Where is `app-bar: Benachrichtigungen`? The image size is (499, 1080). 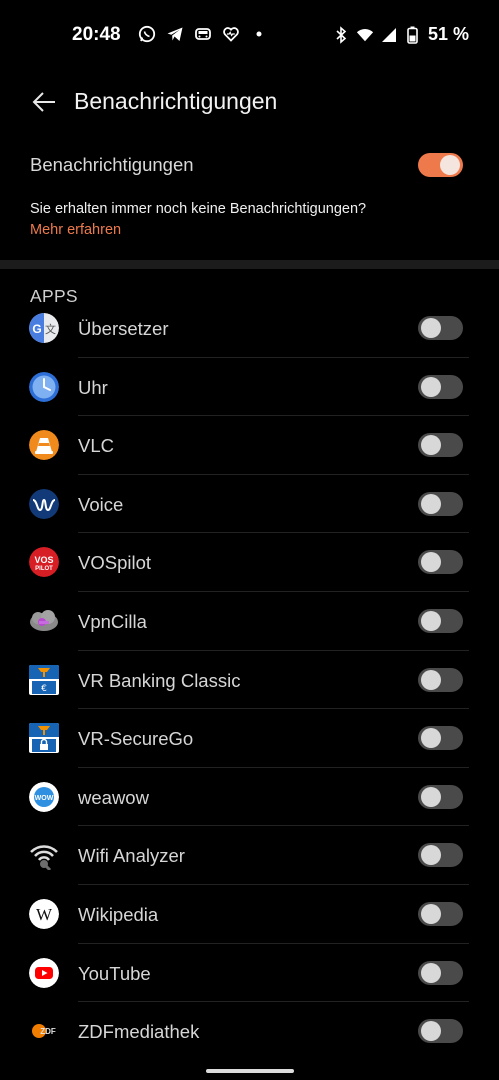 app-bar: Benachrichtigungen is located at coordinates (249, 102).